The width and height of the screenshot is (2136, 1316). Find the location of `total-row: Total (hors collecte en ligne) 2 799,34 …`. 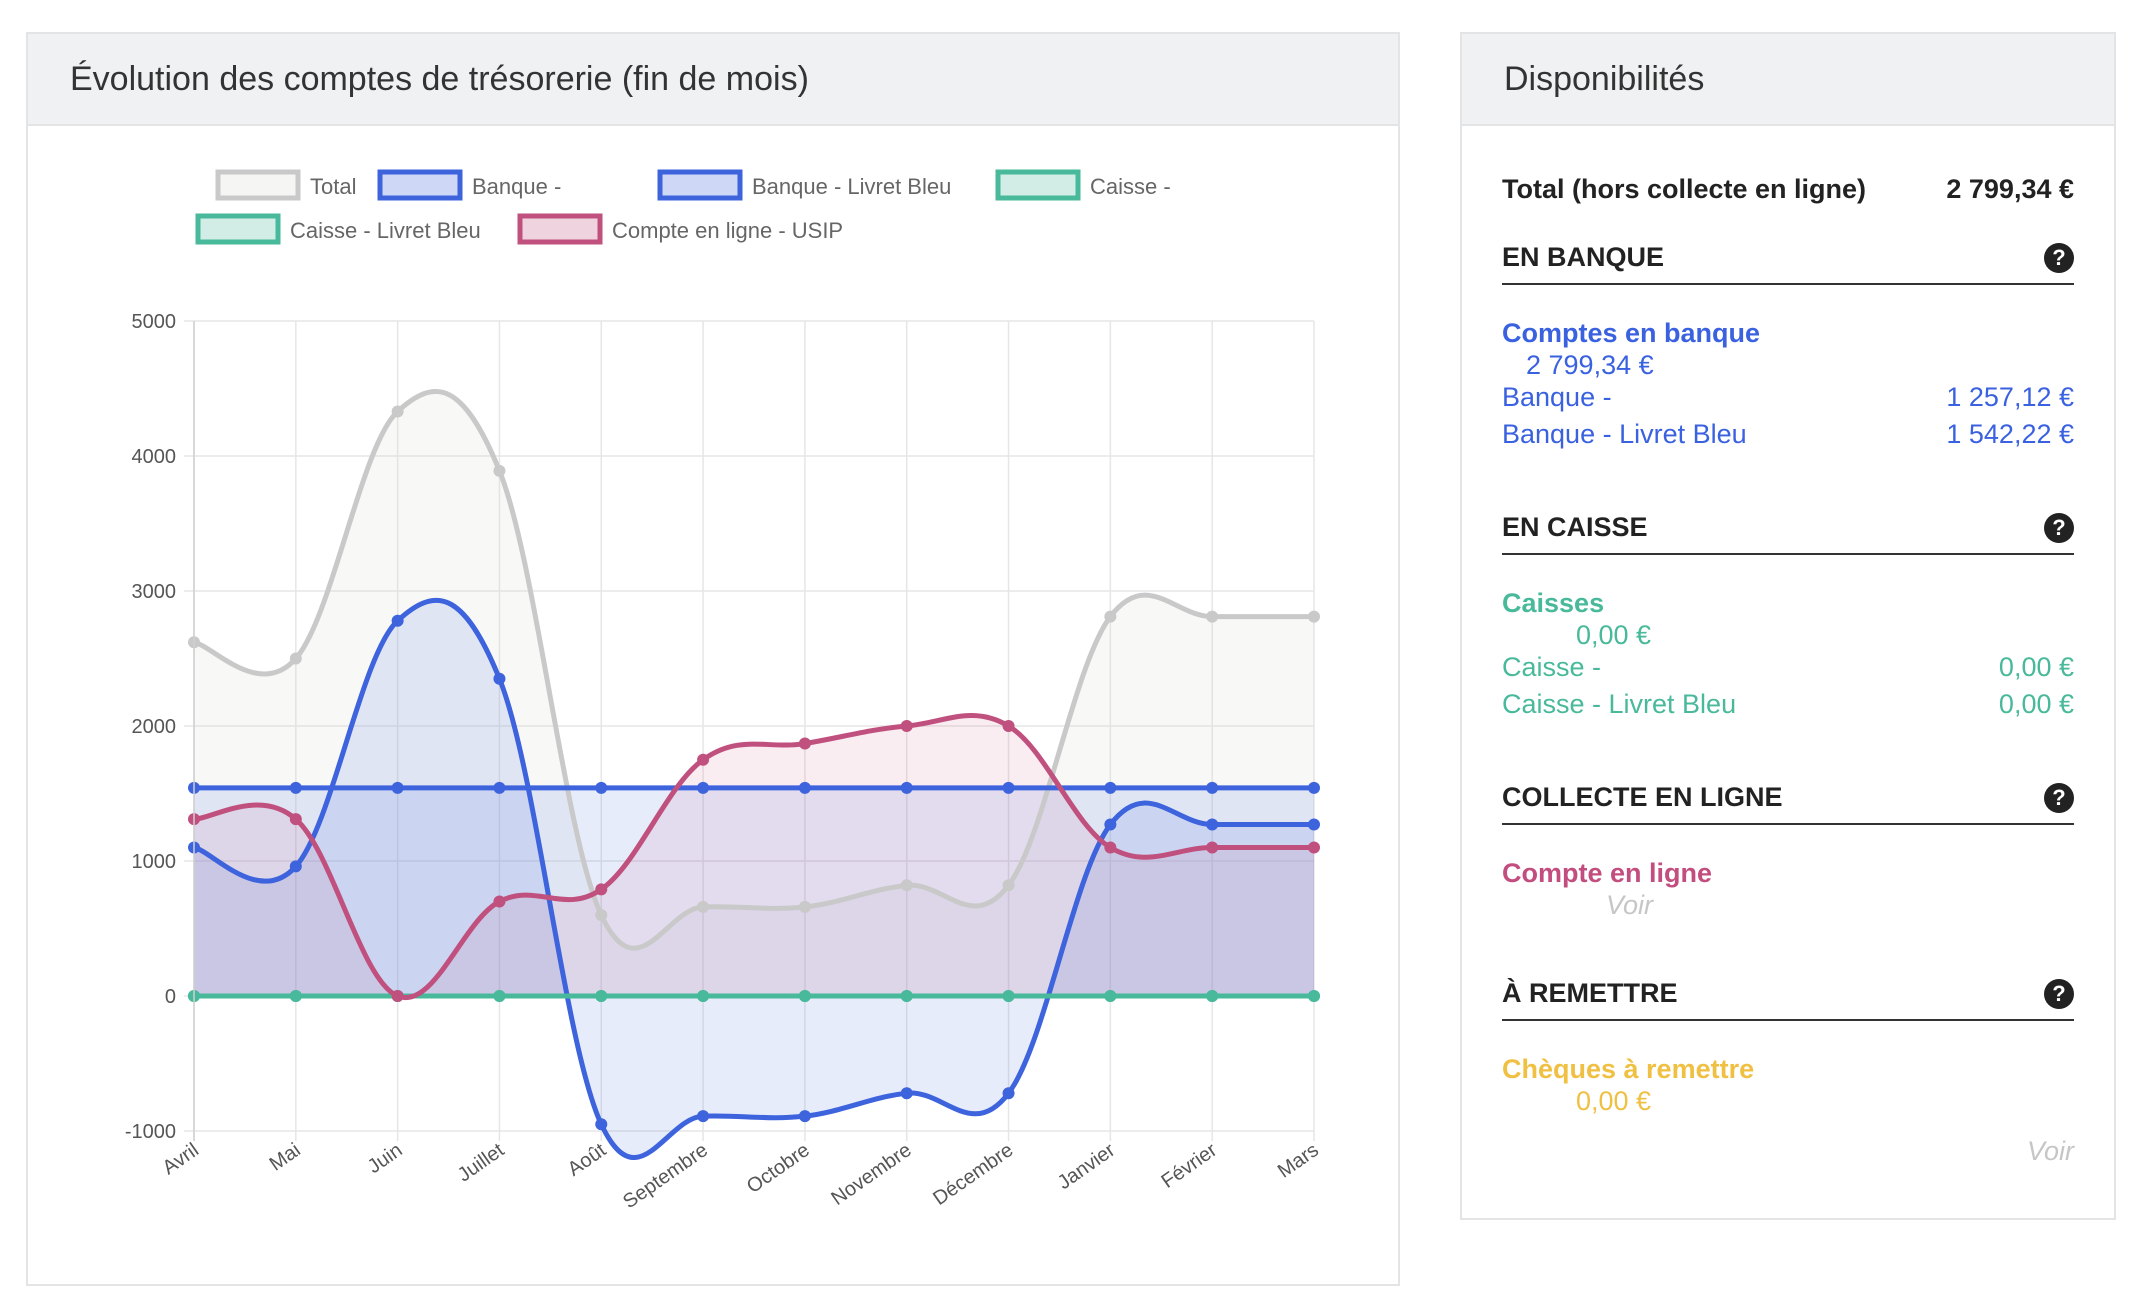

total-row: Total (hors collecte en ligne) 2 799,34 … is located at coordinates (1788, 189).